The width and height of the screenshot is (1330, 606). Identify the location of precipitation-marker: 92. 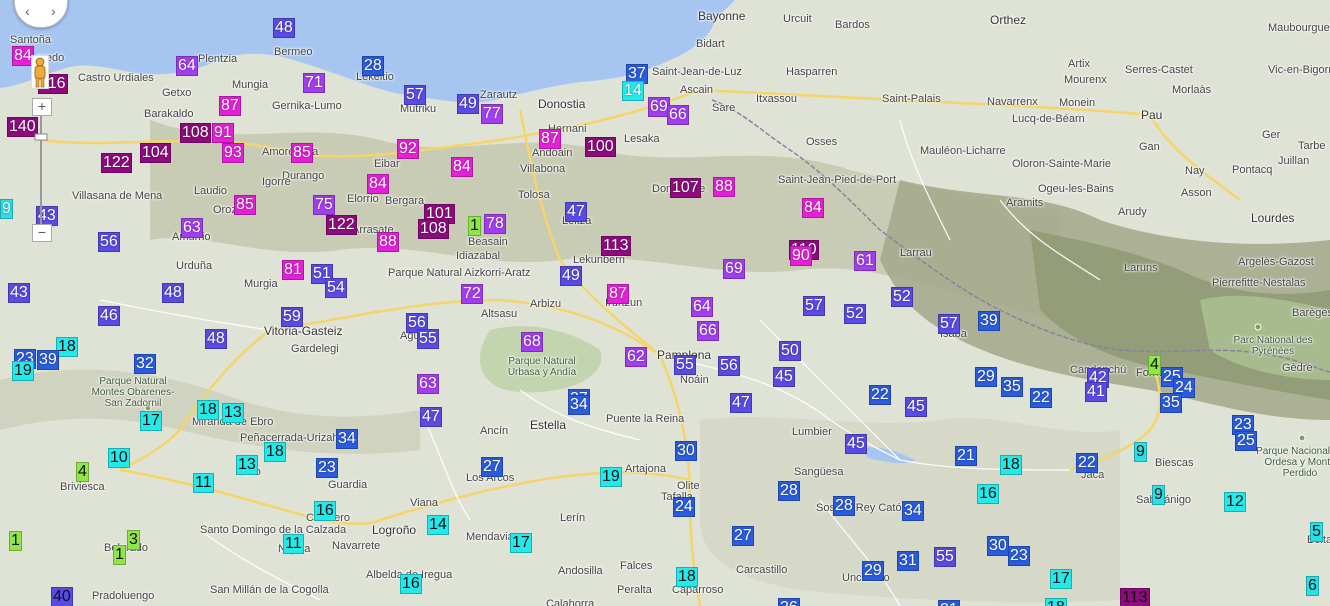
(408, 149).